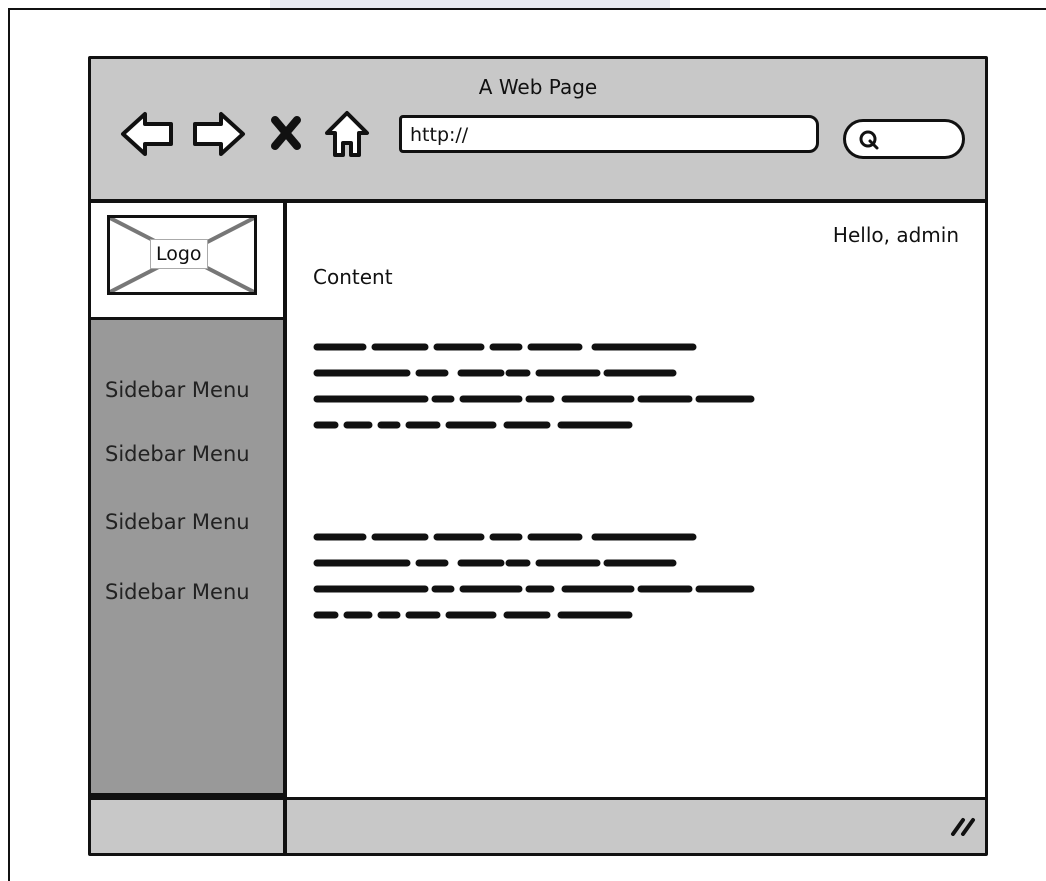 This screenshot has width=1046, height=881. Describe the element at coordinates (538, 87) in the screenshot. I see `window-title: A Web Page` at that location.